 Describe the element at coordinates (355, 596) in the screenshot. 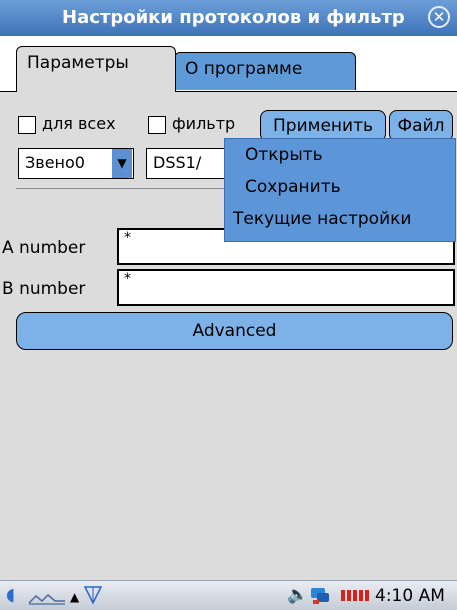

I see `battery-icon` at that location.